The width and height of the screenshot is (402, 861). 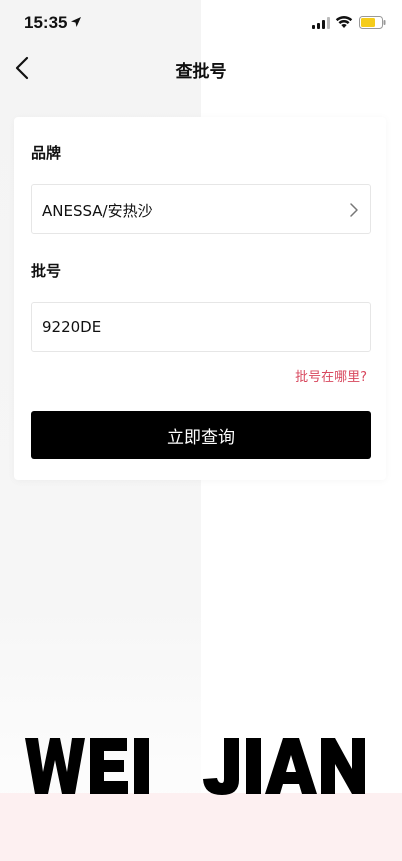 I want to click on status-bar: 15:35, so click(x=201, y=23).